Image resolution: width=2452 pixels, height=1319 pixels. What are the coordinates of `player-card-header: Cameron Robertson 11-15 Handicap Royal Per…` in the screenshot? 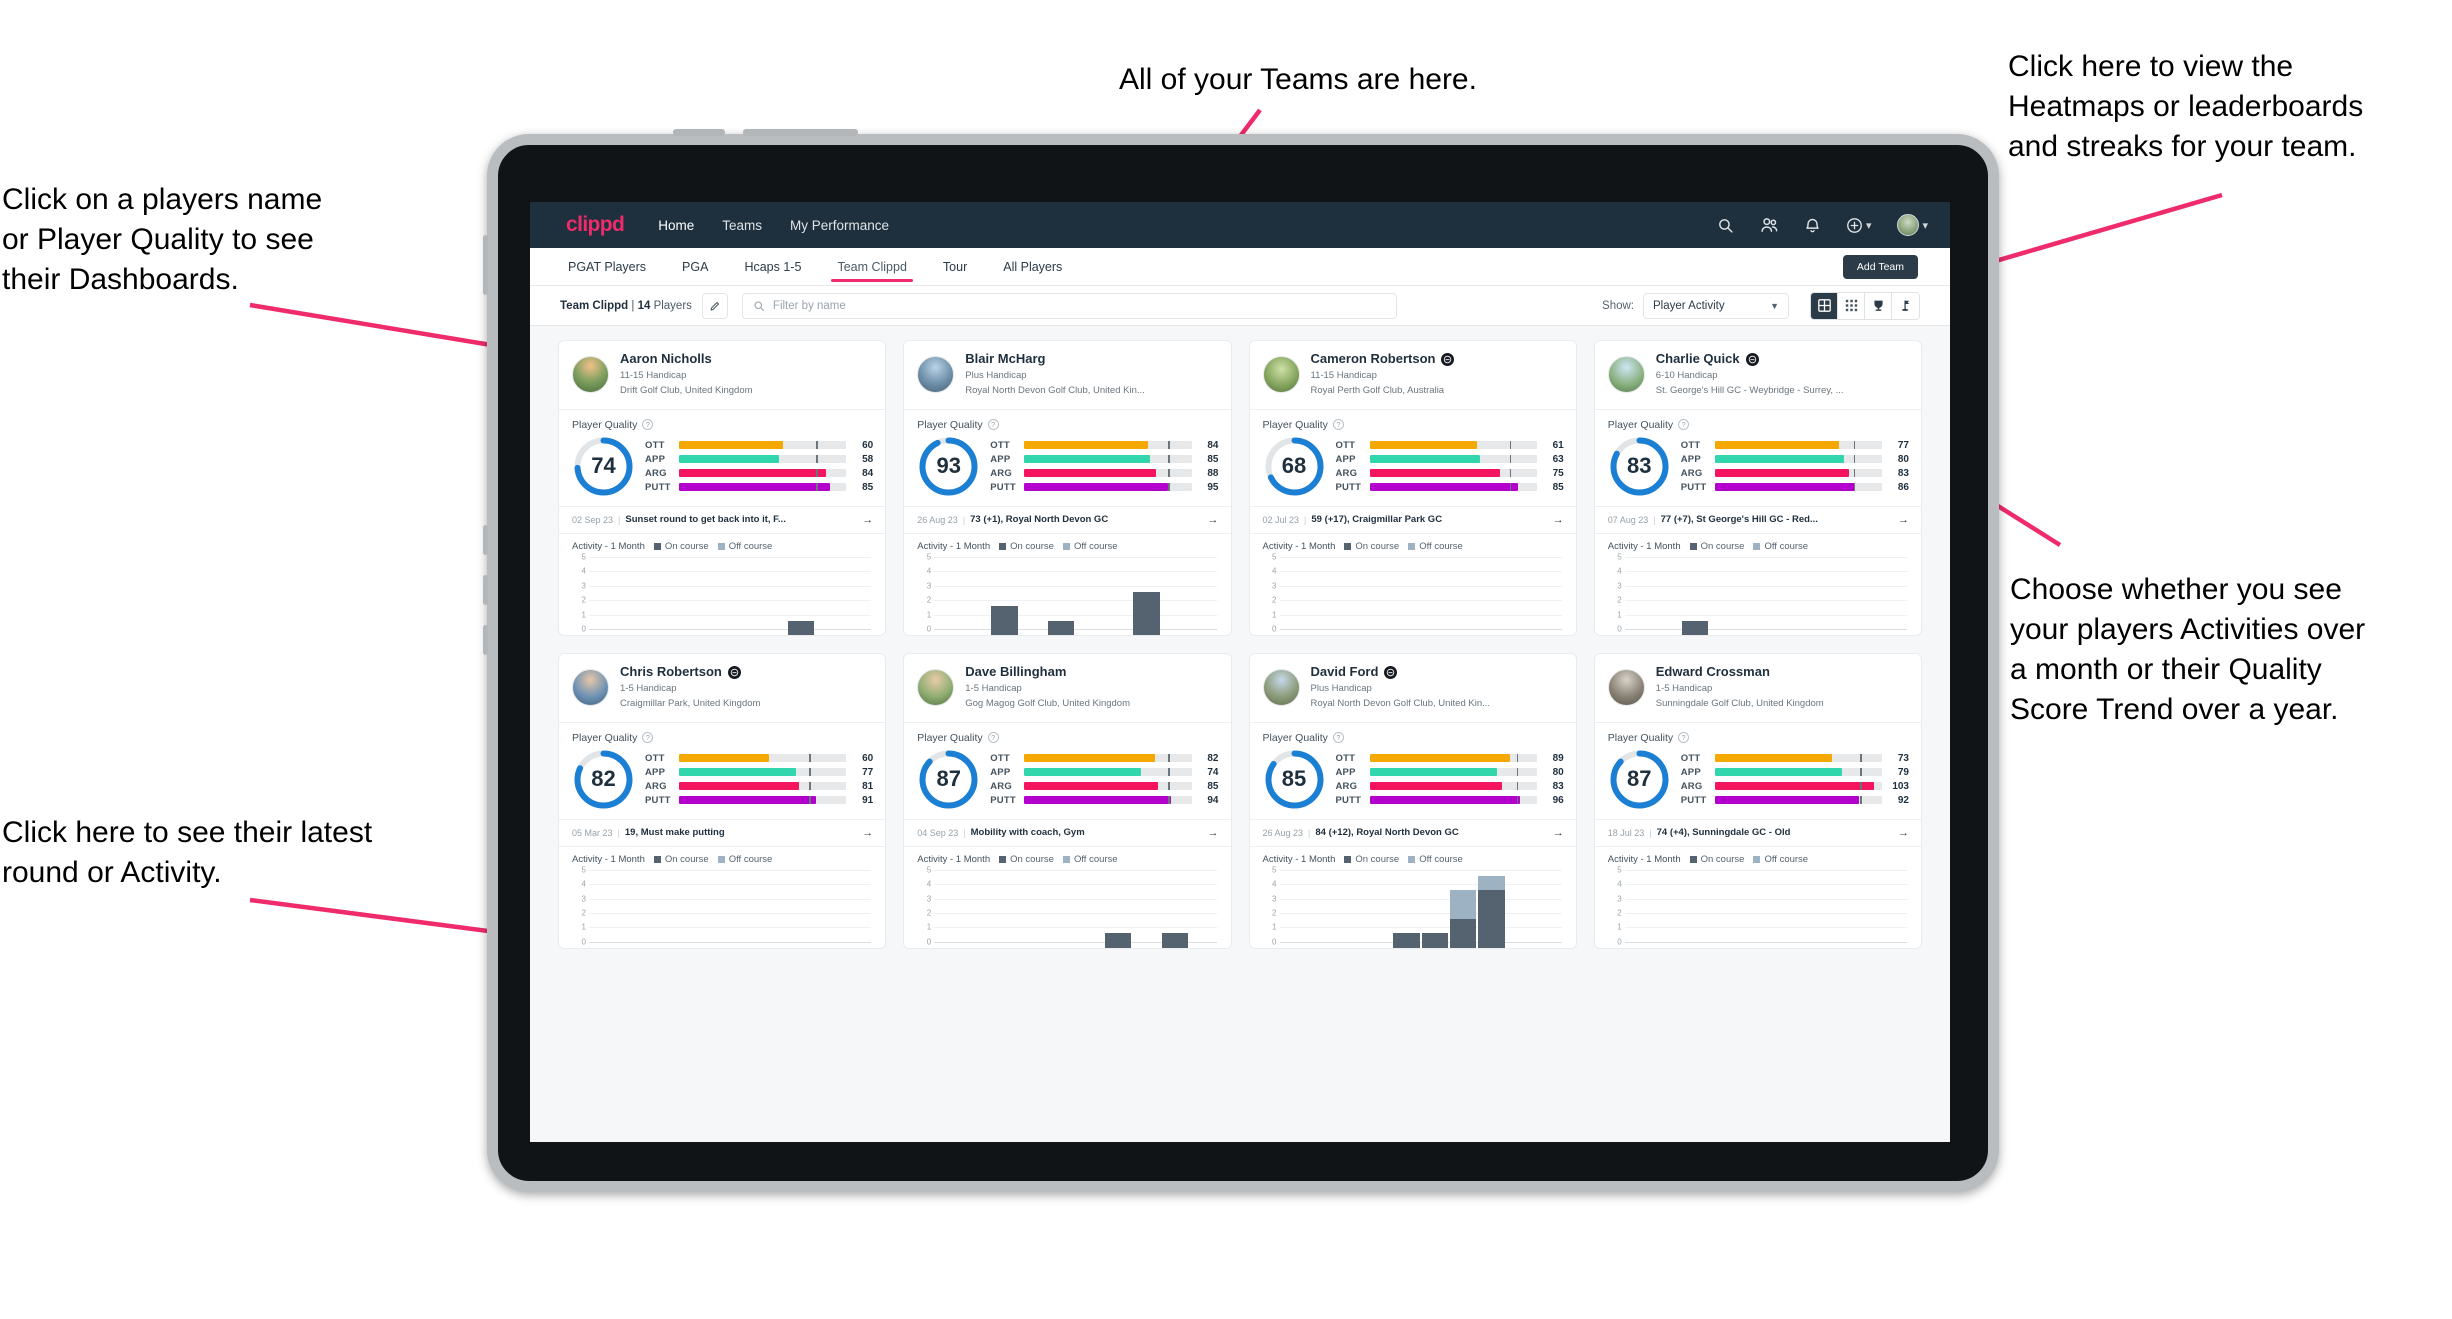 It's located at (1412, 375).